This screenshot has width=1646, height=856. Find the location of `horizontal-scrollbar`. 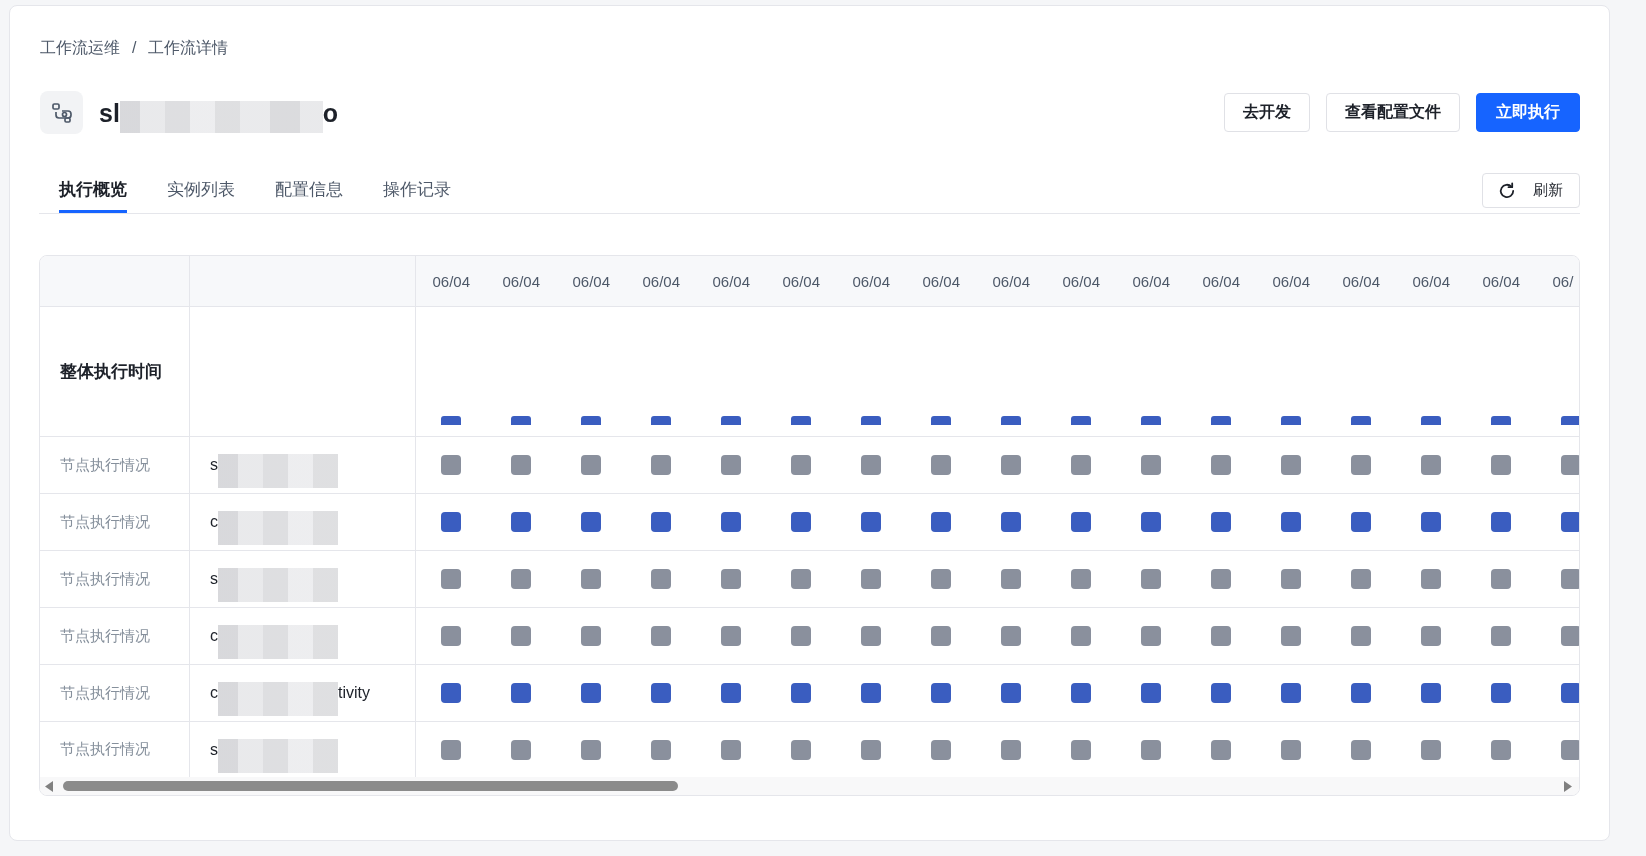

horizontal-scrollbar is located at coordinates (809, 786).